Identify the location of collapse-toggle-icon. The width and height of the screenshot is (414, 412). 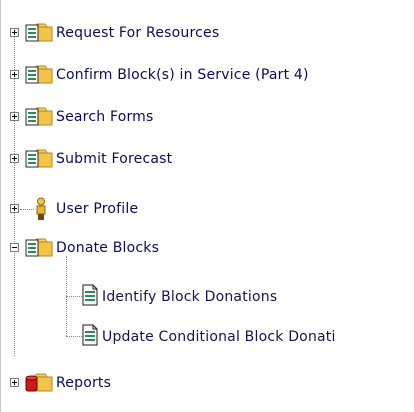
(14, 247).